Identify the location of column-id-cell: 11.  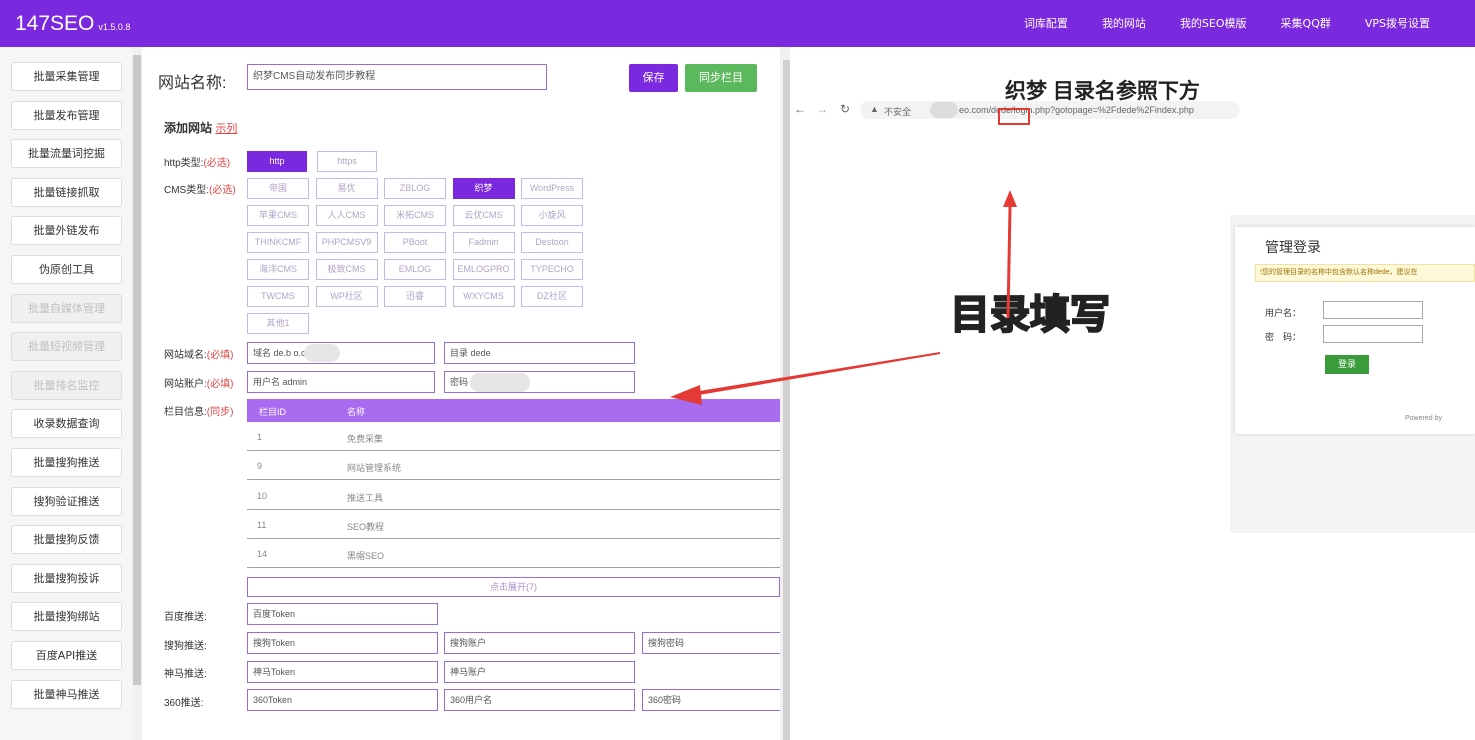
(262, 524).